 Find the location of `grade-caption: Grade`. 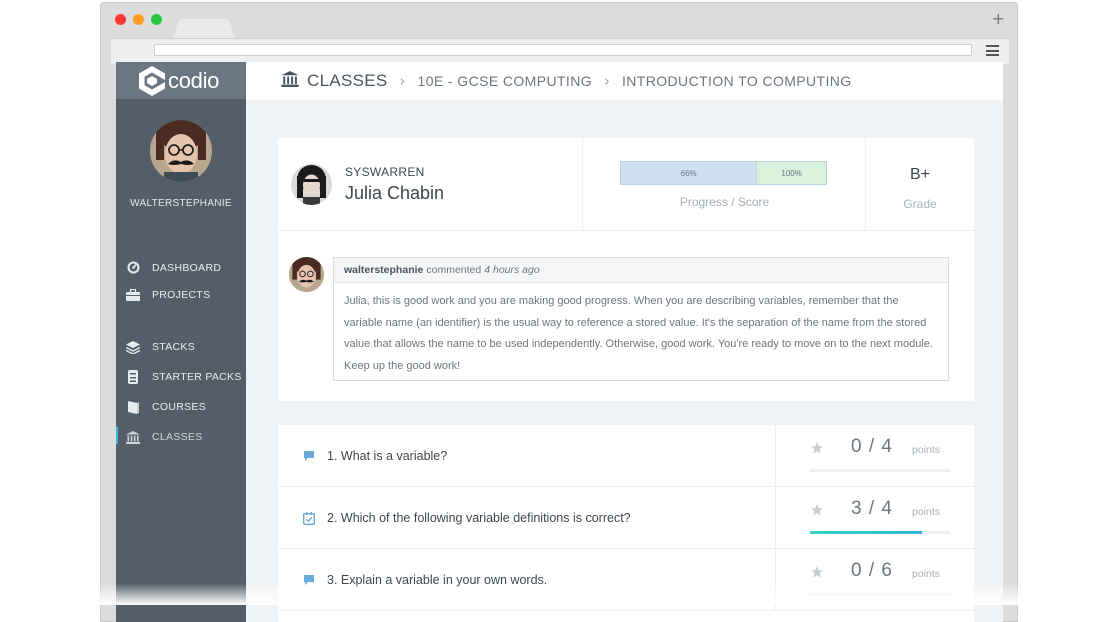

grade-caption: Grade is located at coordinates (920, 204).